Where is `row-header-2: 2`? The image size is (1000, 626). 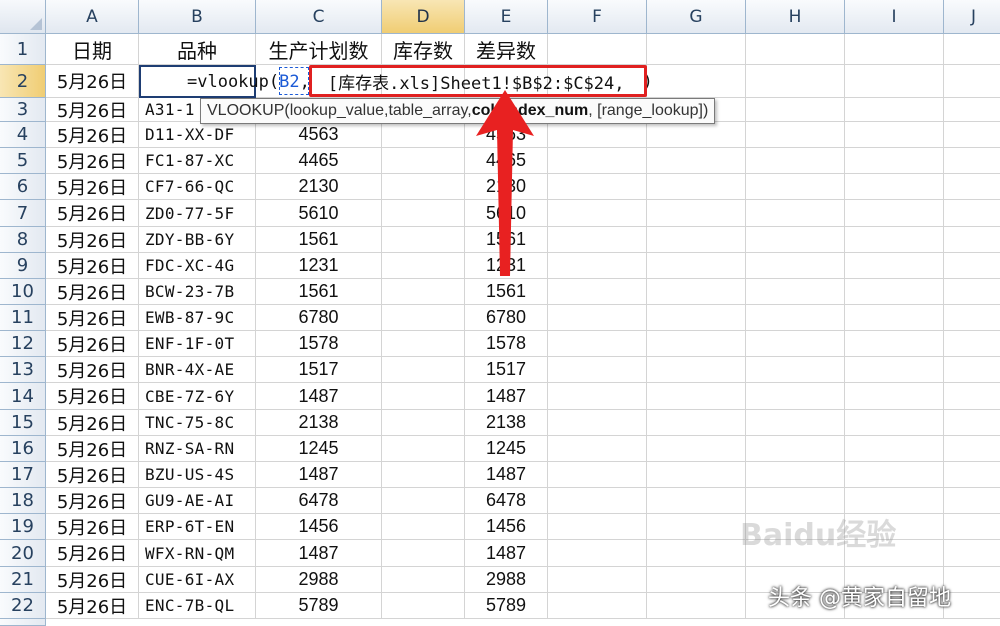
row-header-2: 2 is located at coordinates (23, 81).